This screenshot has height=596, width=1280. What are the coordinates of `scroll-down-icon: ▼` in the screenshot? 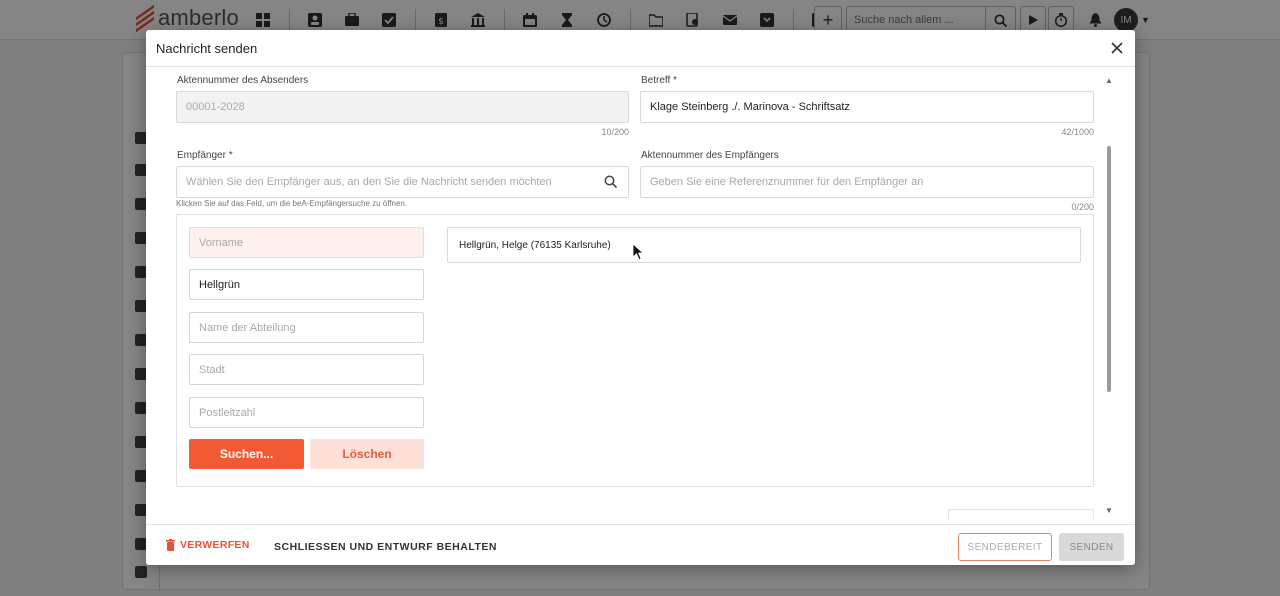 It's located at (1109, 510).